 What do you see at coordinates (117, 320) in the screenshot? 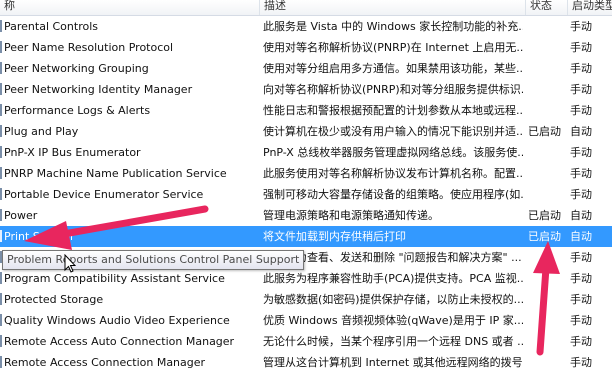
I see `service-name-text: Quality Windows Audio Video Experience` at bounding box center [117, 320].